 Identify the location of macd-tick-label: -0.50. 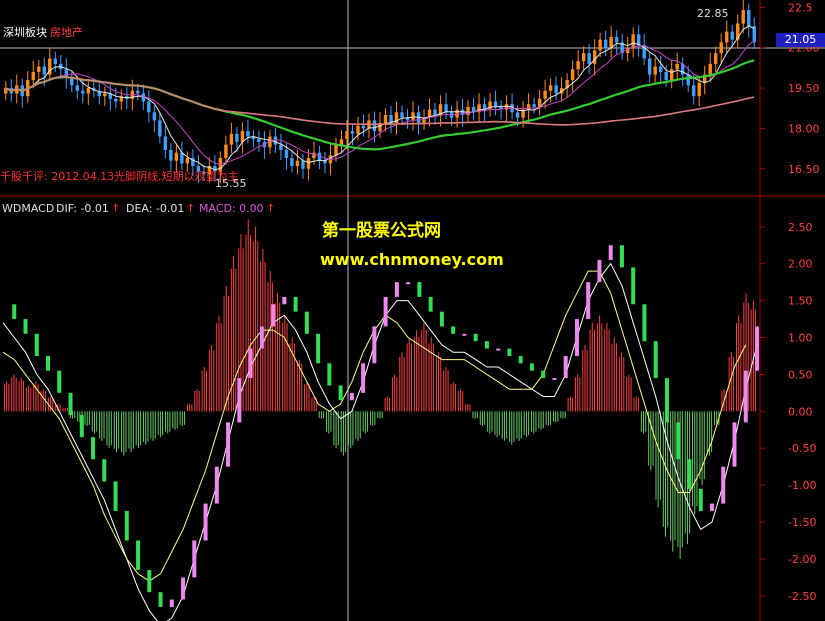
(802, 448).